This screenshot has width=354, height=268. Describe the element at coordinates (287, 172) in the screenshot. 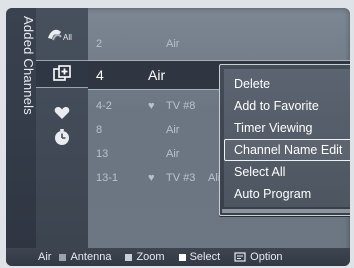

I see `menu-item-select-all: Select All` at that location.